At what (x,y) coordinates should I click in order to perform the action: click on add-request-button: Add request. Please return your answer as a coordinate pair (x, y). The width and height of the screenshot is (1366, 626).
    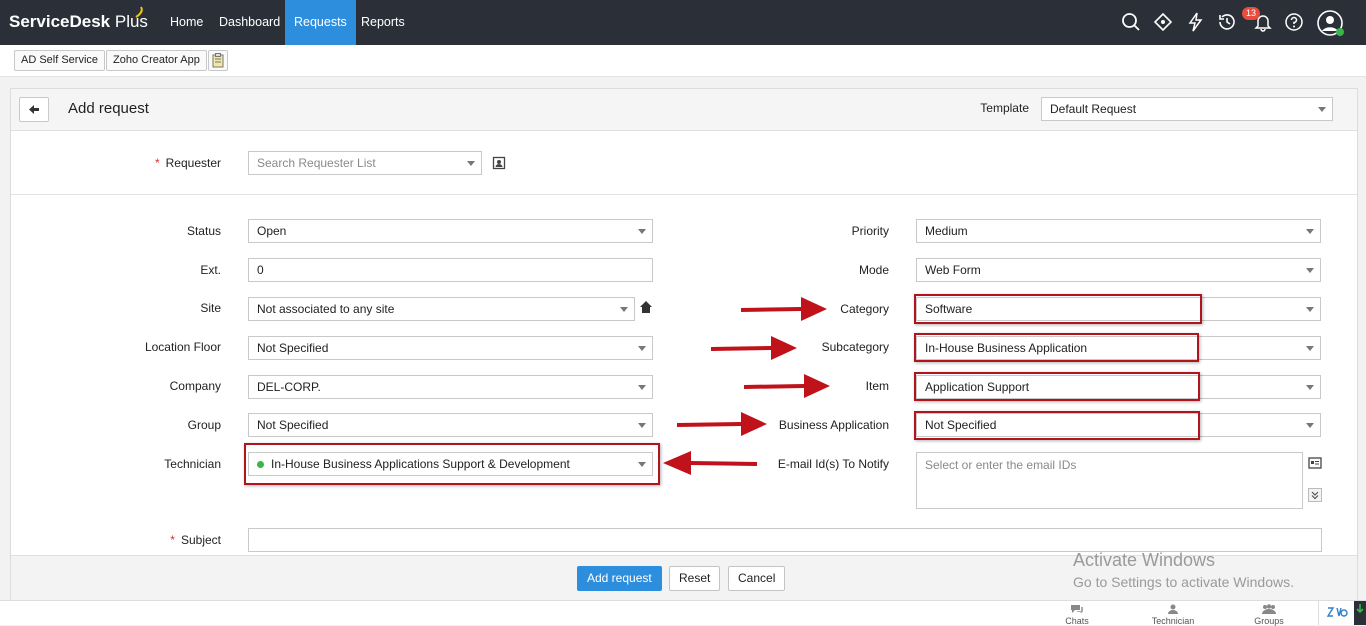
    Looking at the image, I should click on (619, 578).